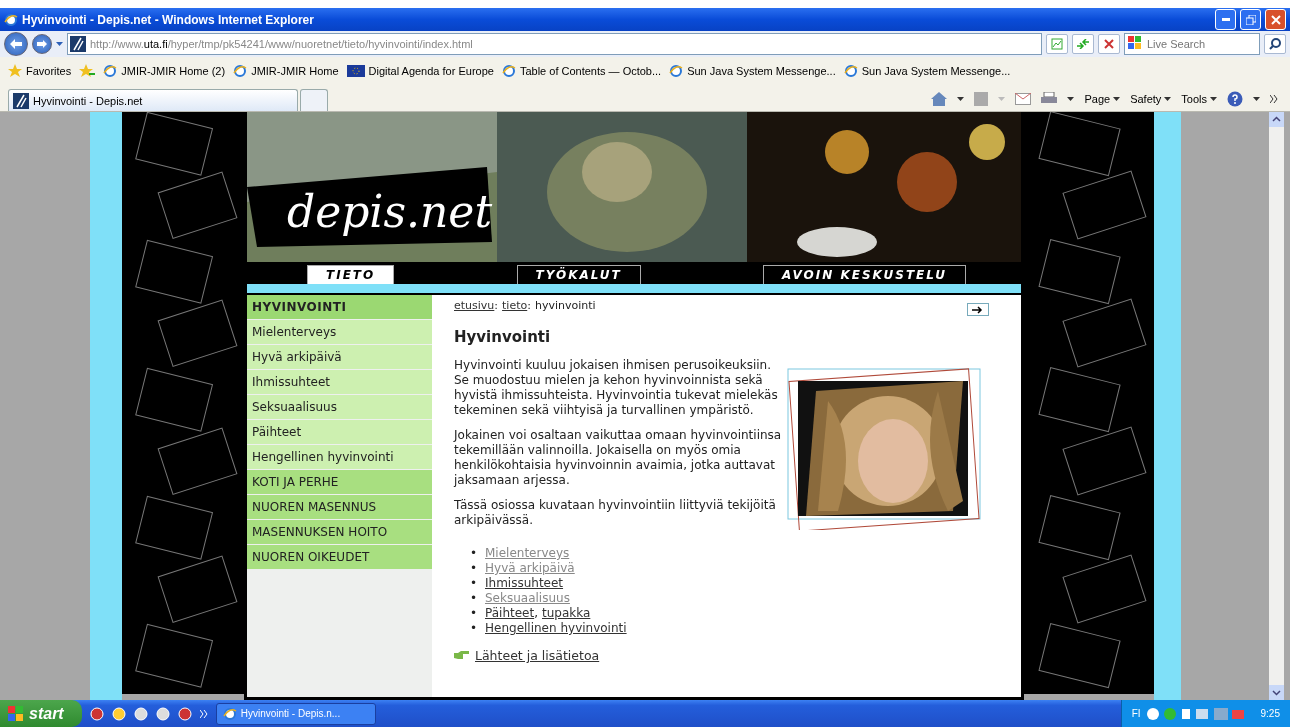  Describe the element at coordinates (1199, 99) in the screenshot. I see `command-menu: Tools` at that location.